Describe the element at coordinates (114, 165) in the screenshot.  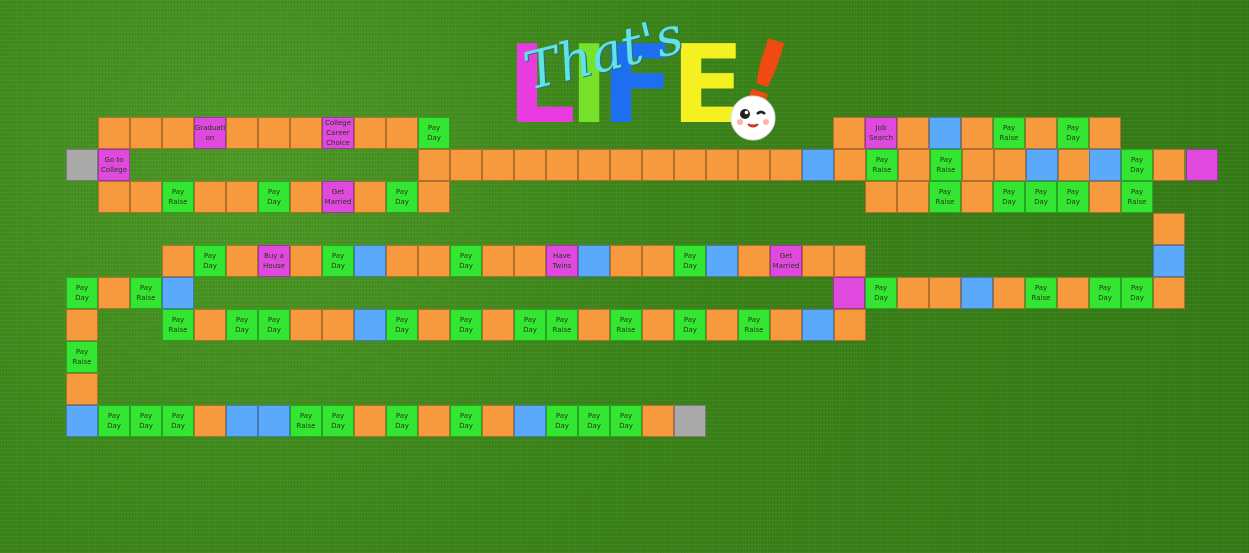
I see `board-tile-go-to-college: Go to College` at that location.